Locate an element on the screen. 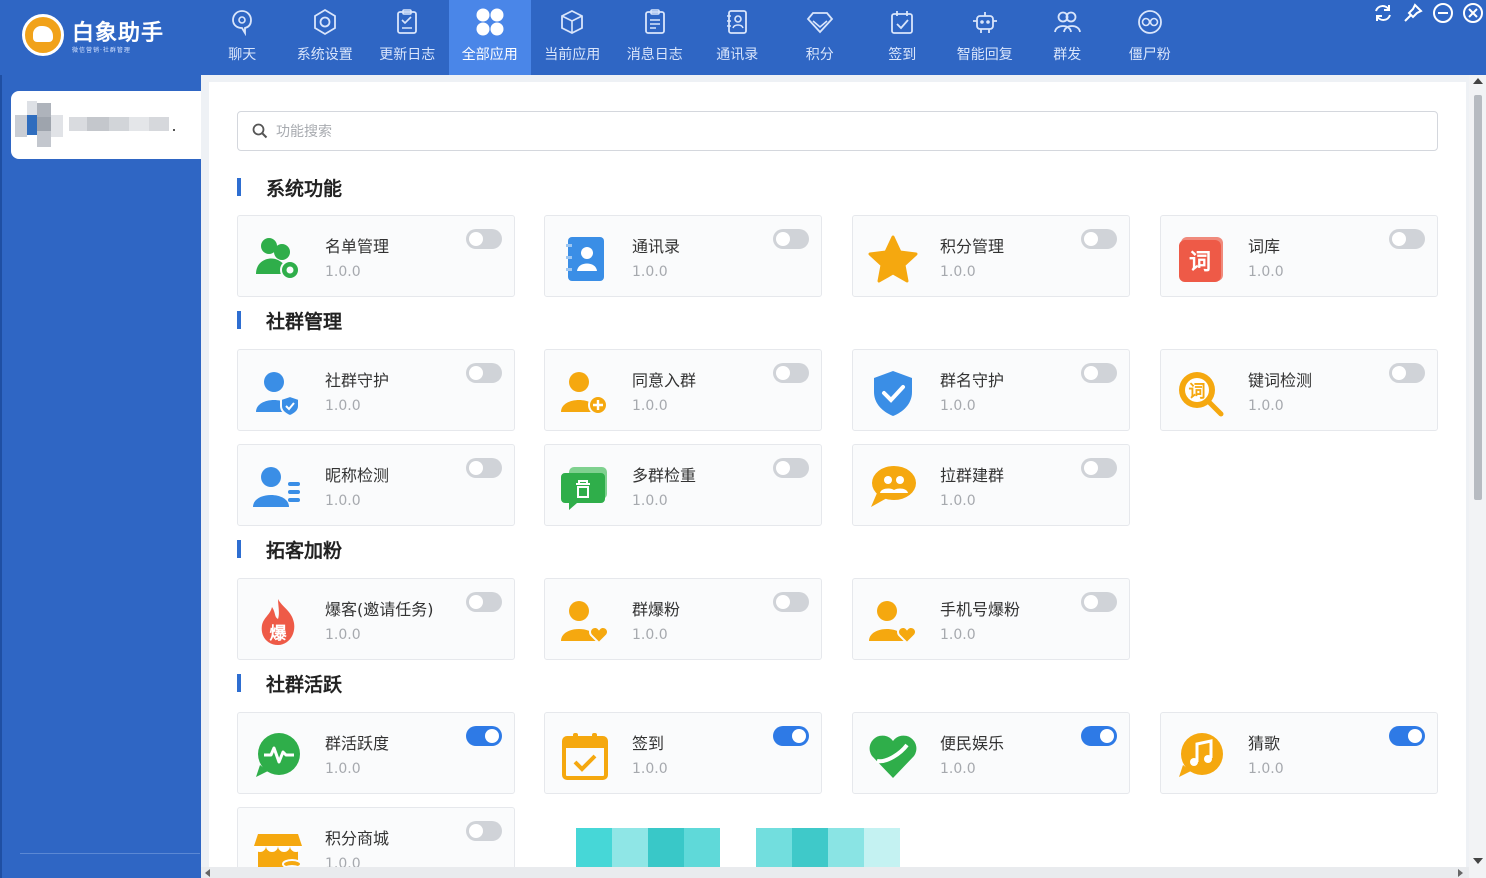 The image size is (1486, 878). app-card-multi-group-dedup: 多群检重 1.0.0 is located at coordinates (683, 485).